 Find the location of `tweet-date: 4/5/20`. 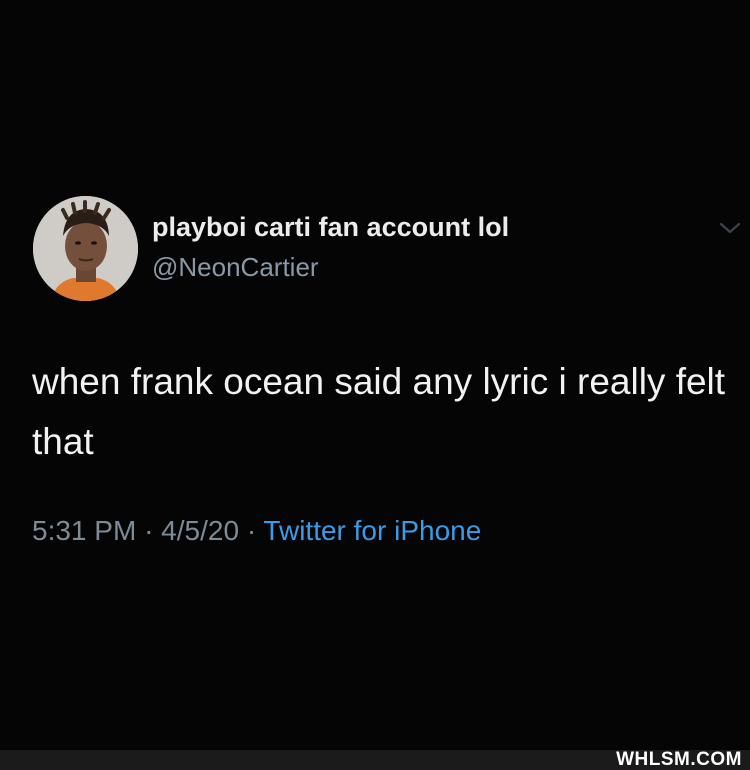

tweet-date: 4/5/20 is located at coordinates (200, 530).